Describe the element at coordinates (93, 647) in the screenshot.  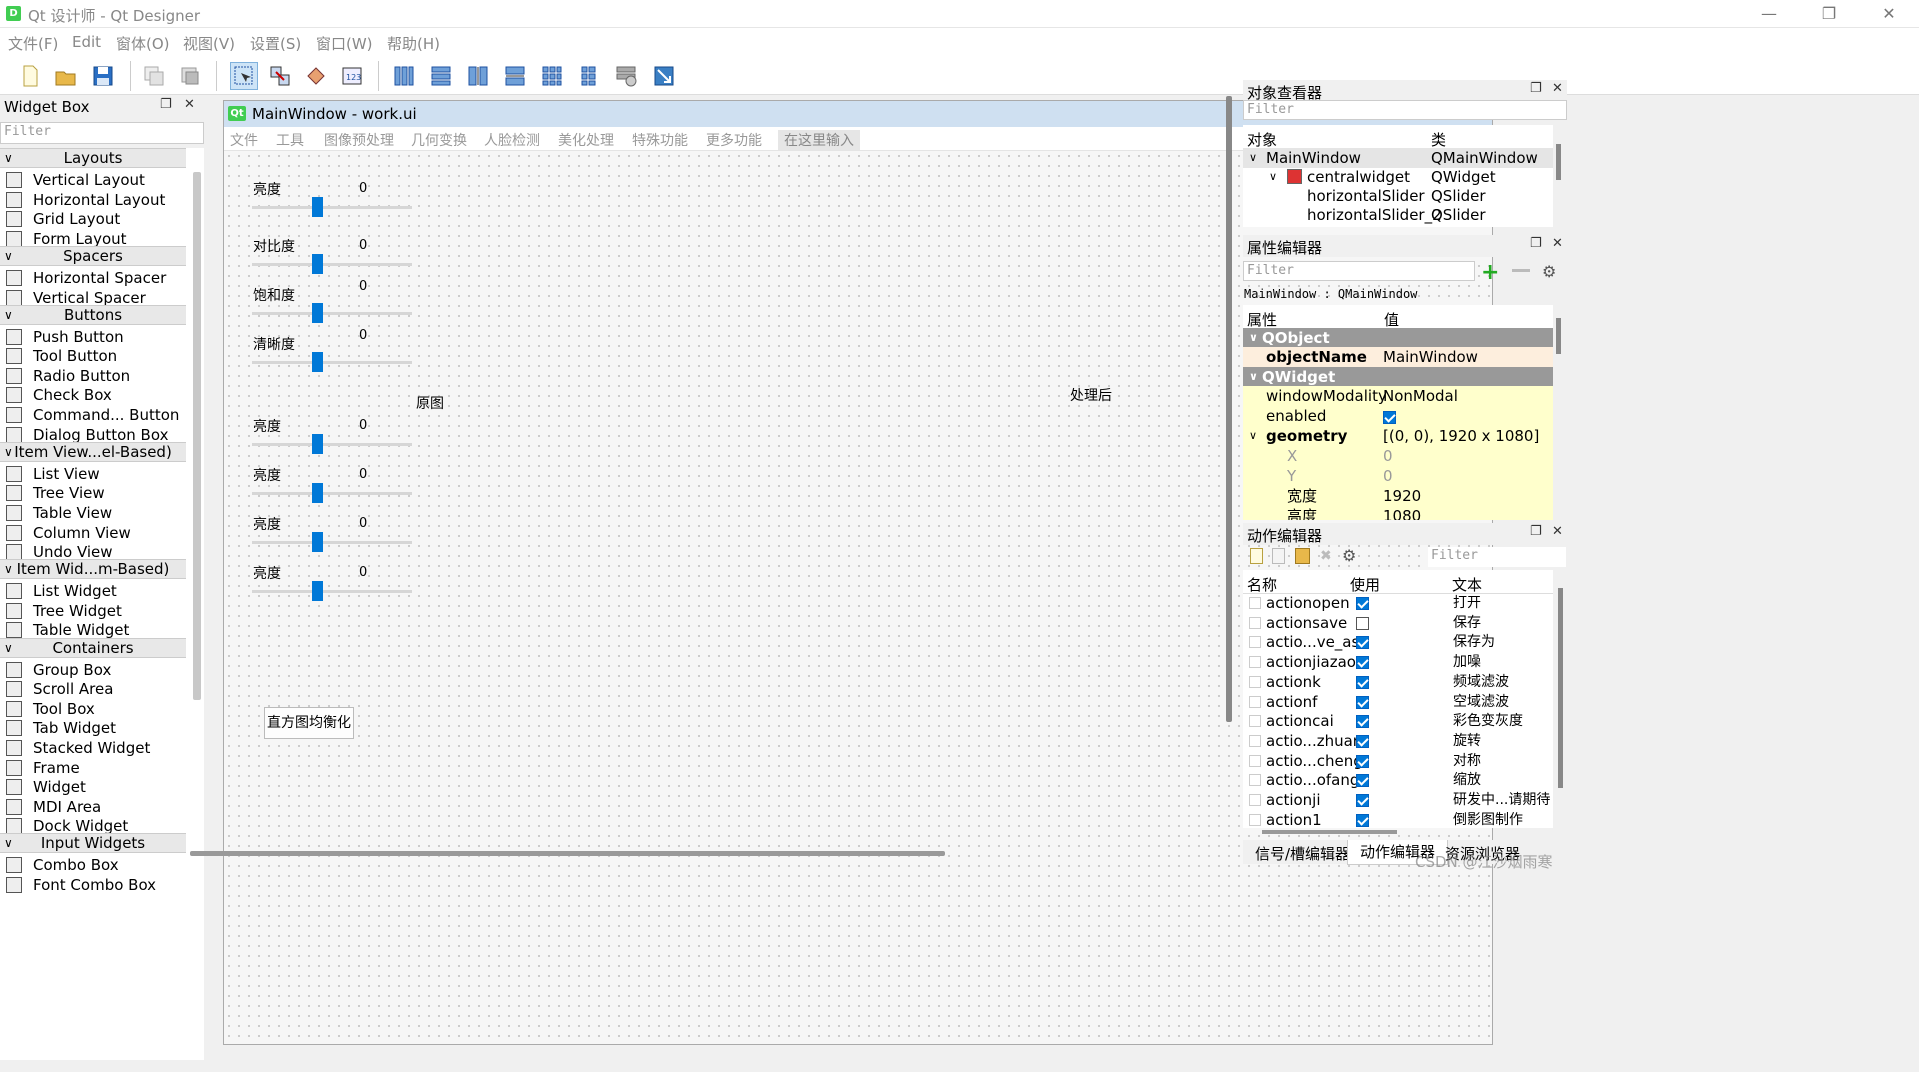
I see `widget-category-containers: ∨ Containers` at that location.